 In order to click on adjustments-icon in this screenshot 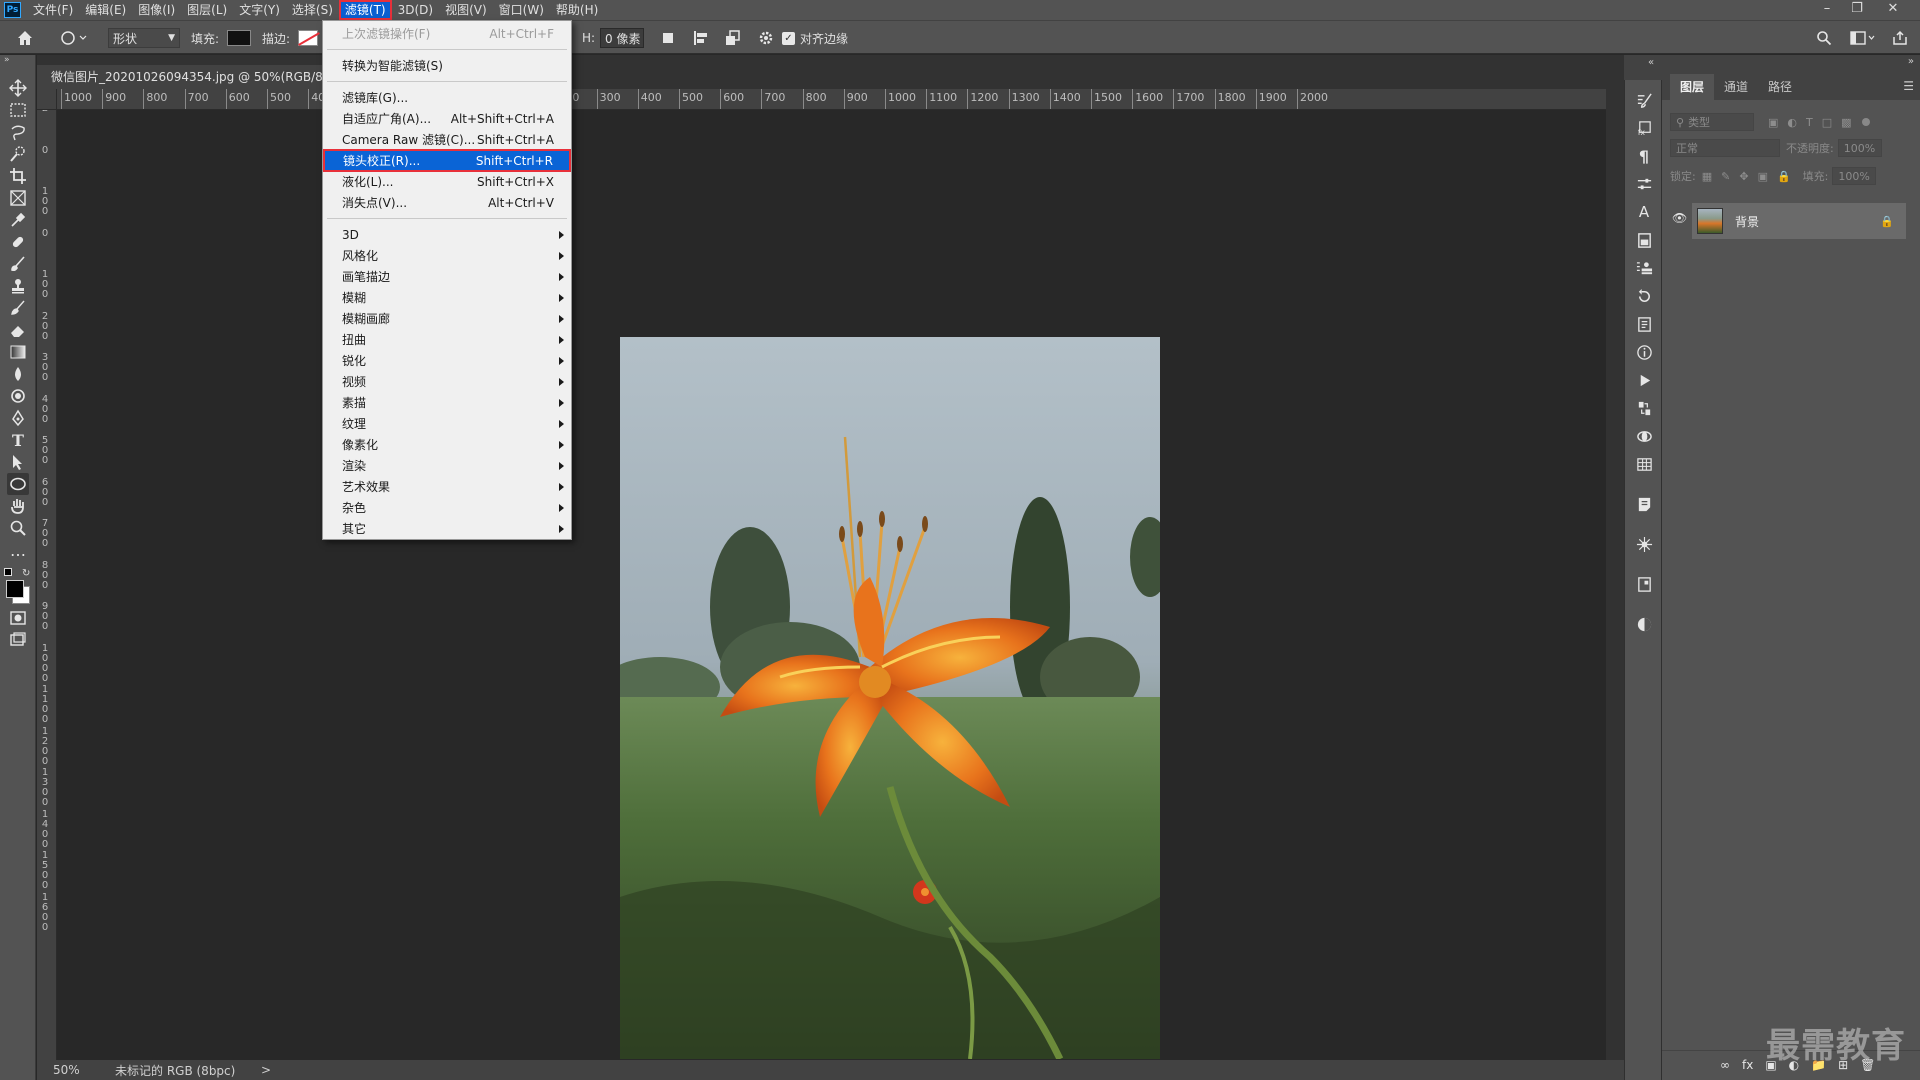, I will do `click(1644, 184)`.